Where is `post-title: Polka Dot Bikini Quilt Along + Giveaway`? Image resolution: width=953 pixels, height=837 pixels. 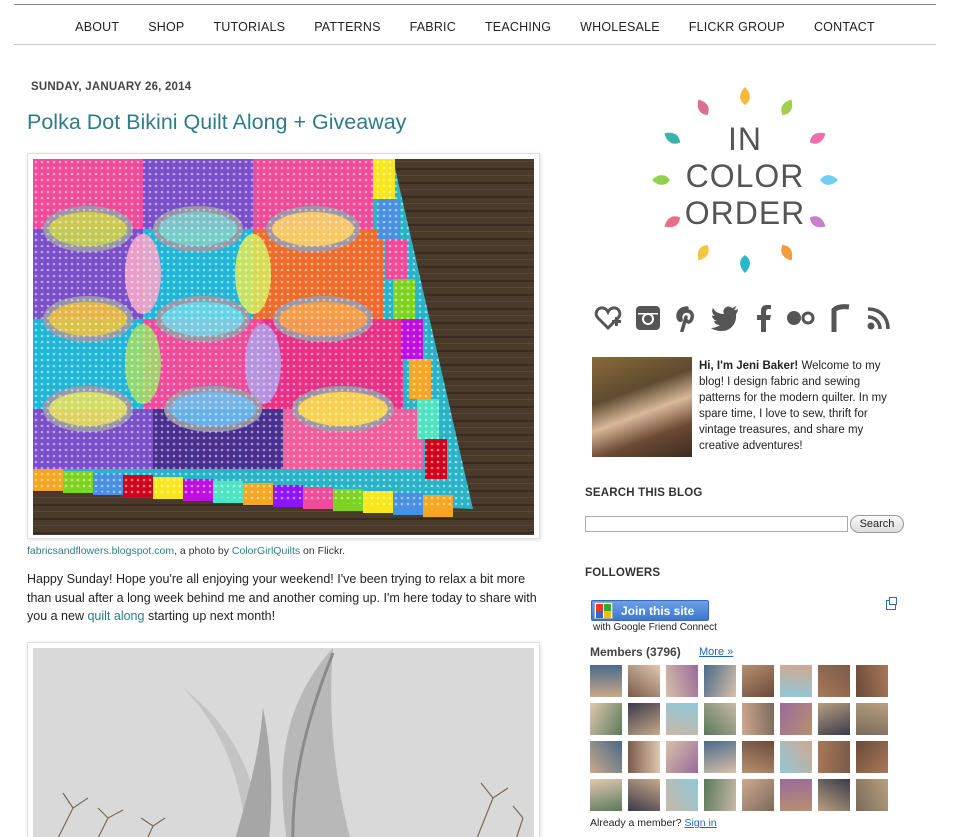
post-title: Polka Dot Bikini Quilt Along + Giveaway is located at coordinates (216, 122).